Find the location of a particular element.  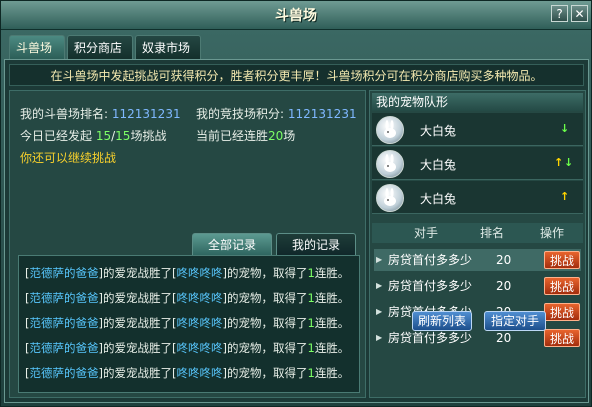

window-title: 斗兽场 is located at coordinates (296, 16).